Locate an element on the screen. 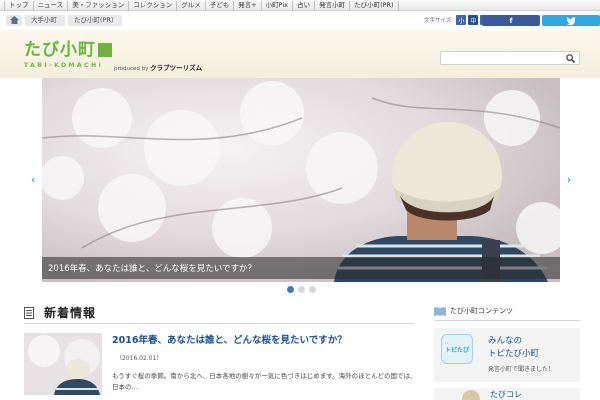 The height and width of the screenshot is (400, 600). book-icon is located at coordinates (440, 311).